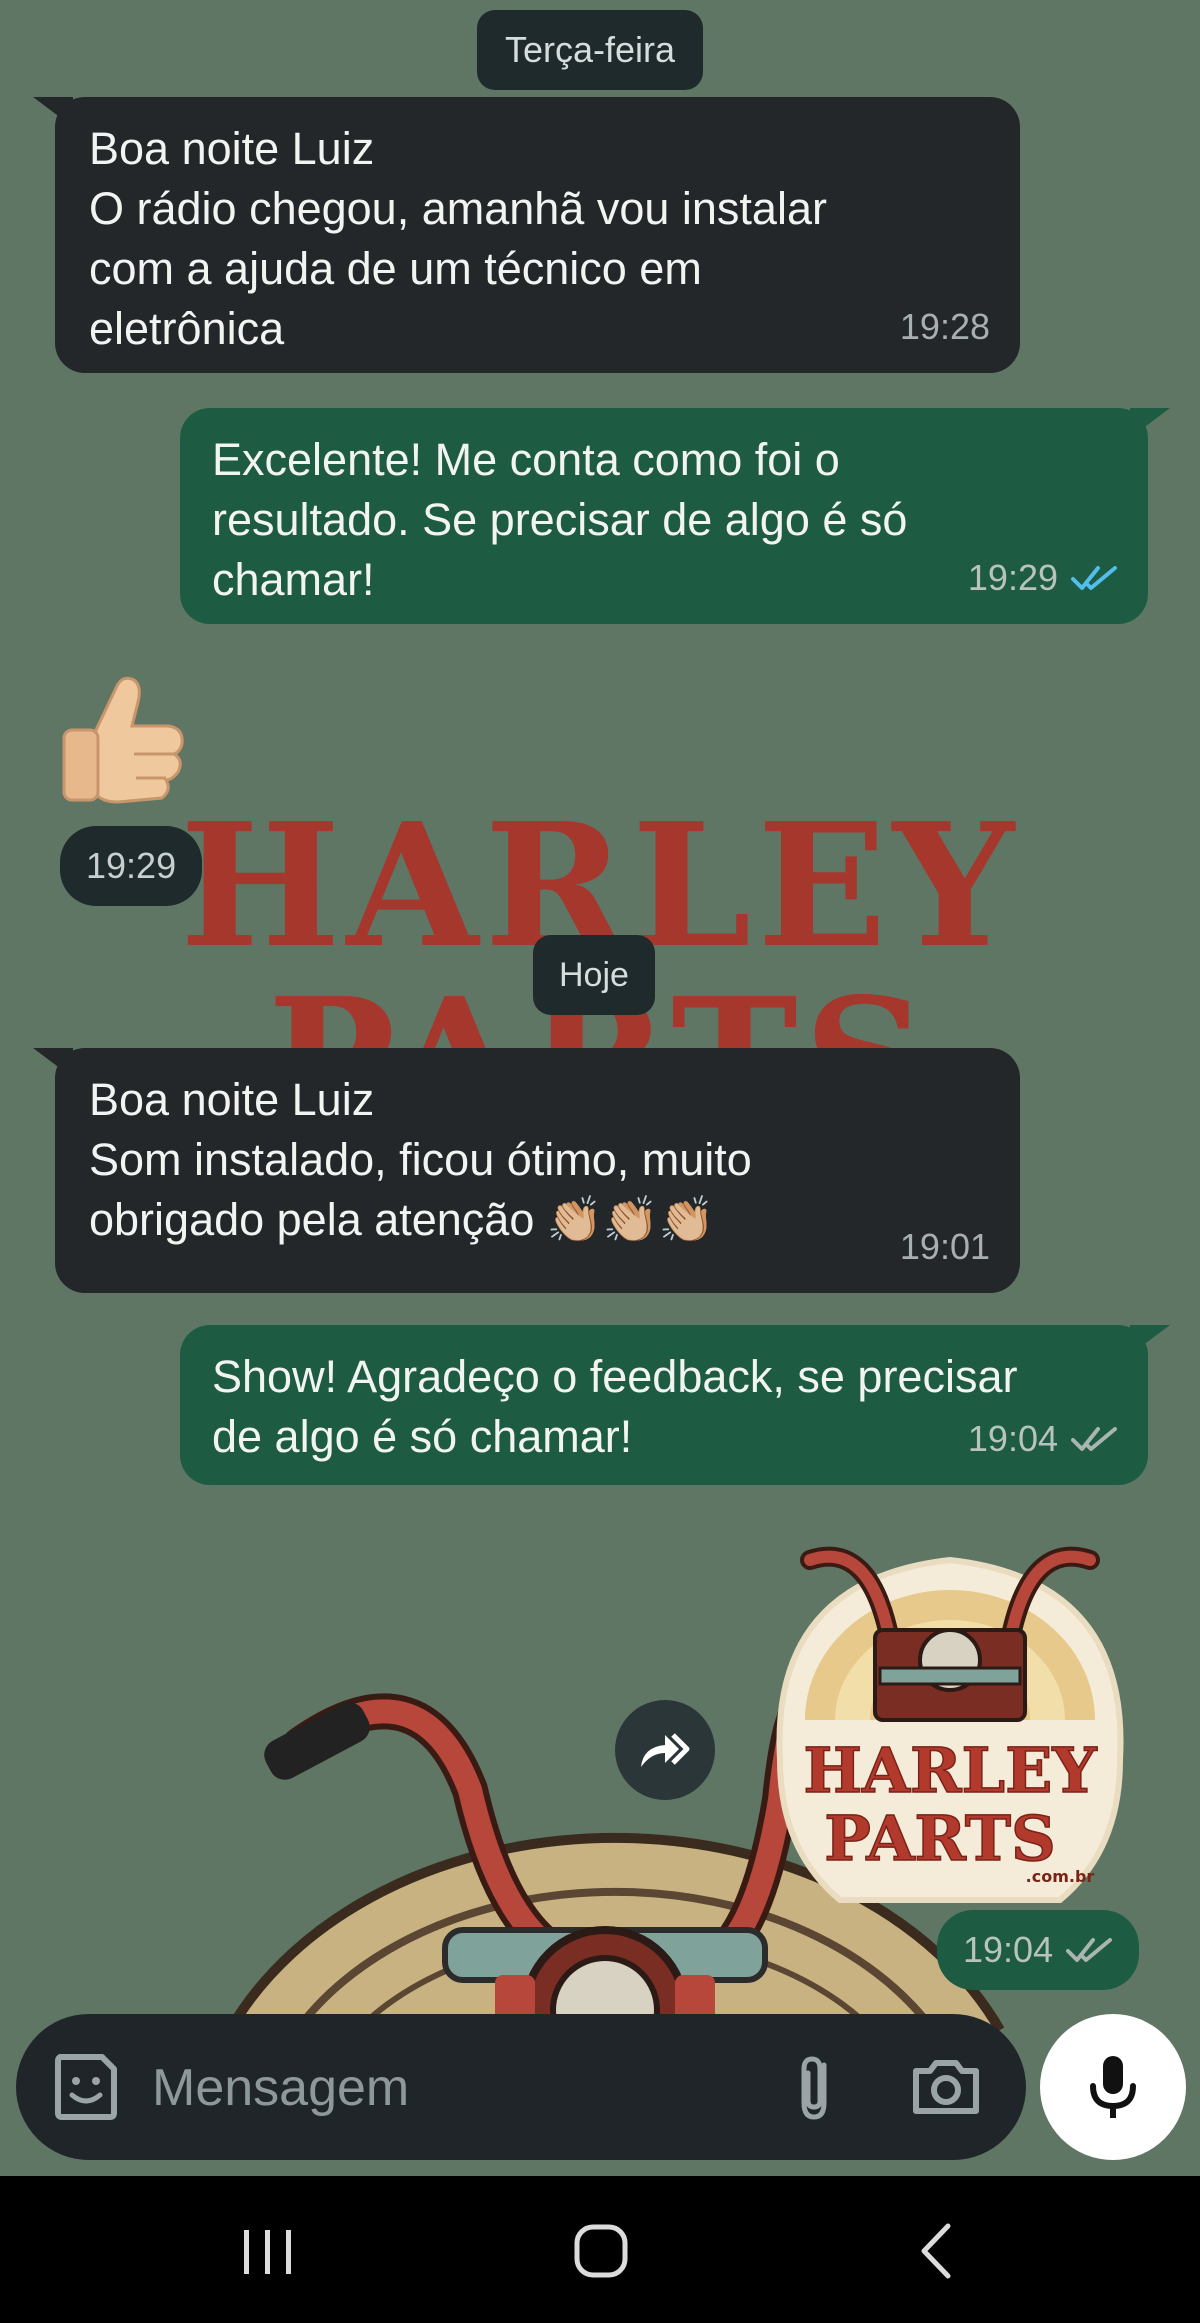 The image size is (1200, 2323). Describe the element at coordinates (946, 2087) in the screenshot. I see `camera-icon` at that location.